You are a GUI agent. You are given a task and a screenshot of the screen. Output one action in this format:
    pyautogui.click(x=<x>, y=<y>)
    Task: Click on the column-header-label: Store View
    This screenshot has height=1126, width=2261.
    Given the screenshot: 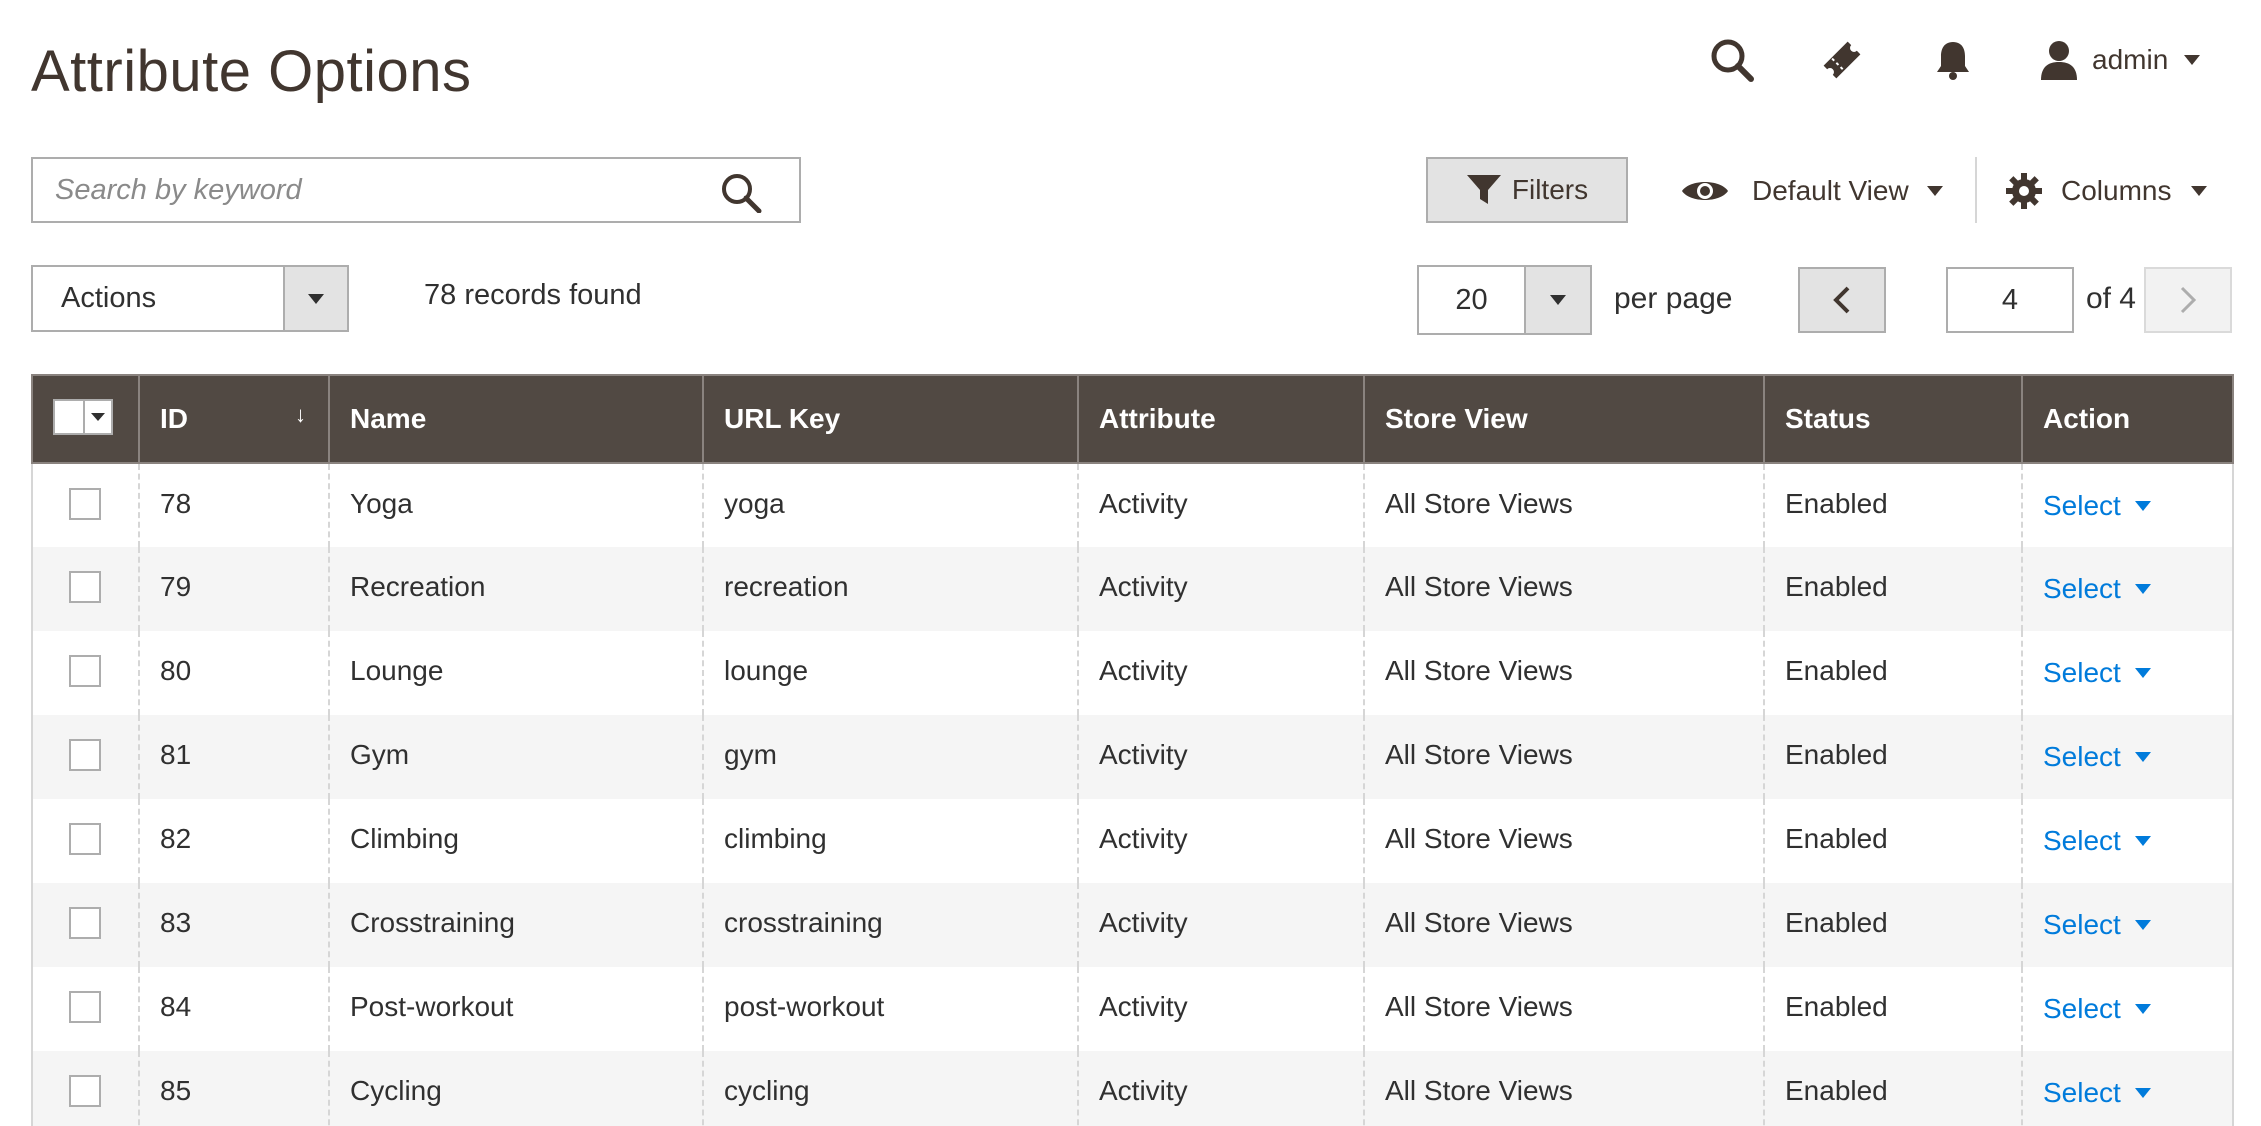 What is the action you would take?
    pyautogui.click(x=1456, y=418)
    